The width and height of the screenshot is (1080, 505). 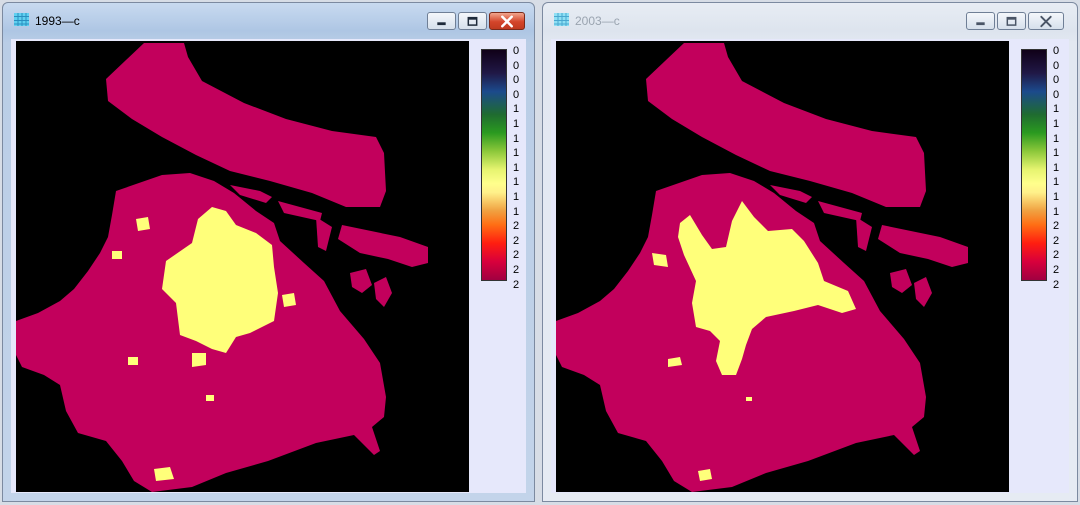 What do you see at coordinates (268, 19) in the screenshot?
I see `title-bar: 1993—c` at bounding box center [268, 19].